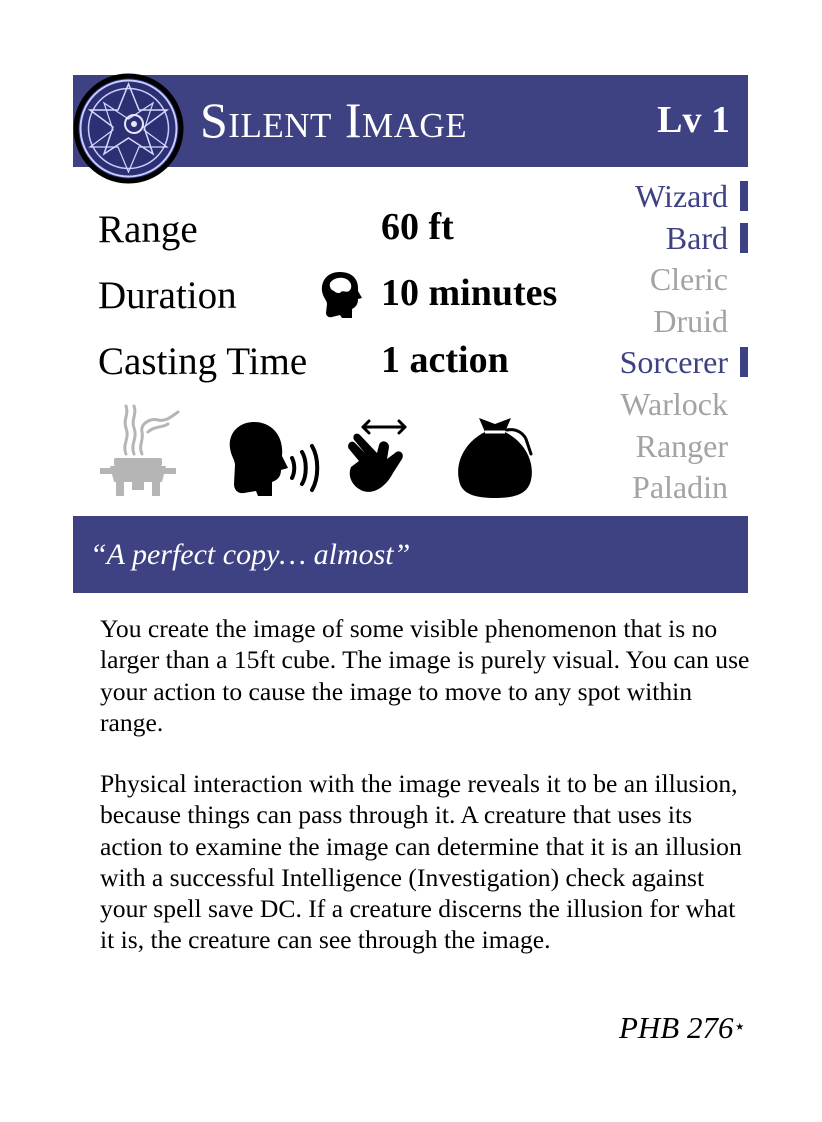 Image resolution: width=822 pixels, height=1122 pixels. I want to click on casting-time-value: 1 action, so click(445, 360).